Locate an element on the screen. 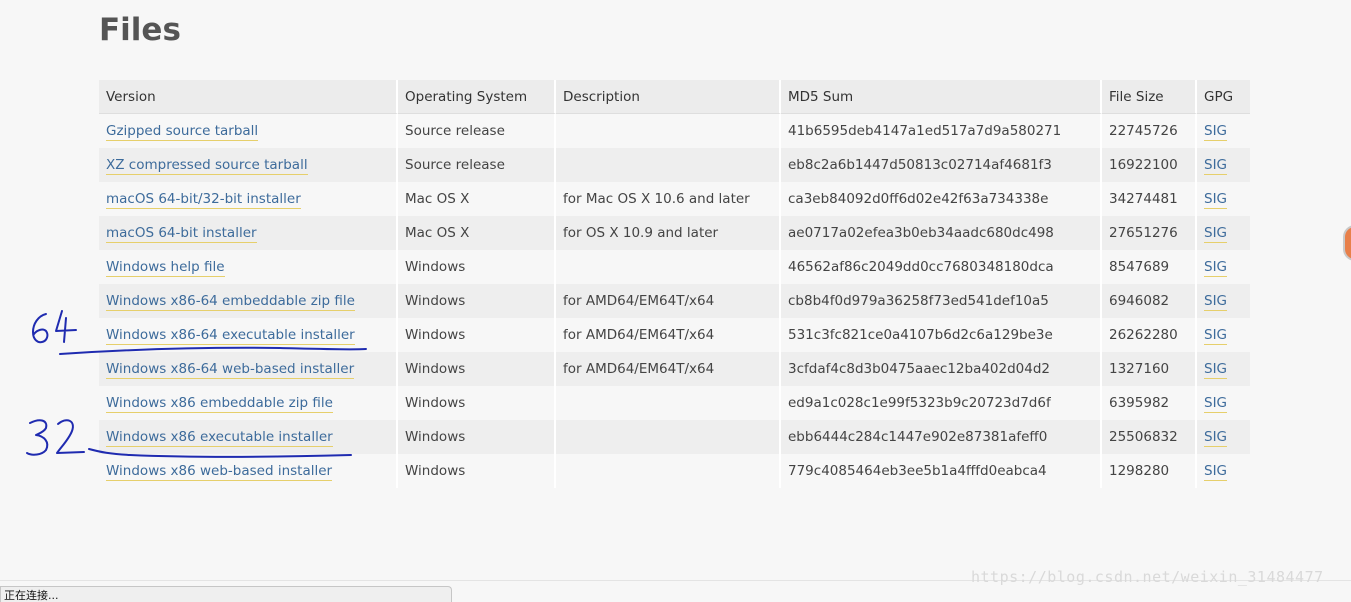  handwritten-6-stroke is located at coordinates (40, 328).